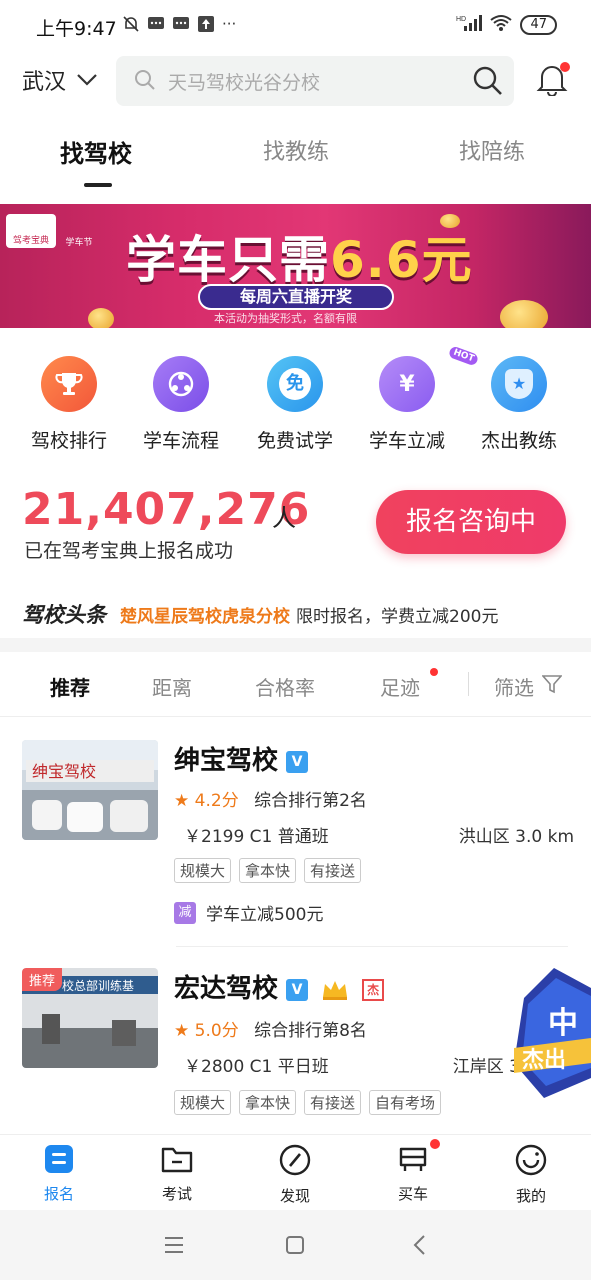 Image resolution: width=591 pixels, height=1280 pixels. What do you see at coordinates (333, 1102) in the screenshot?
I see `tag: 有接送` at bounding box center [333, 1102].